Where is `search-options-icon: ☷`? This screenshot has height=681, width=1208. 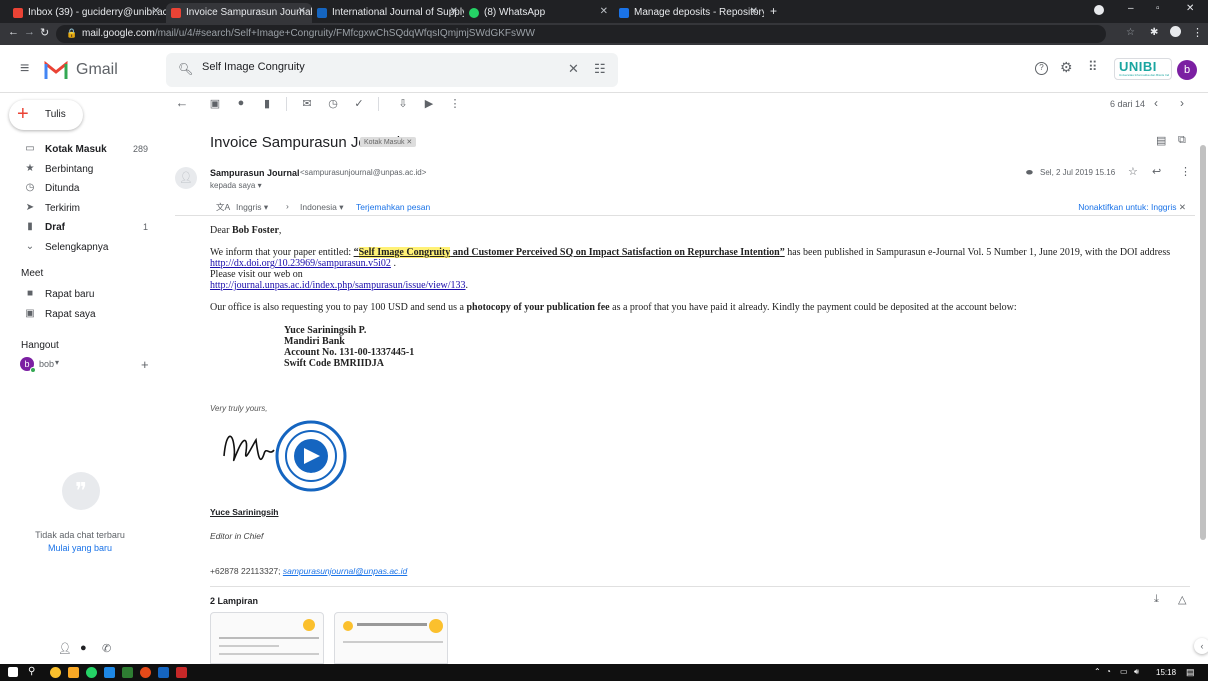
search-options-icon: ☷ is located at coordinates (600, 69).